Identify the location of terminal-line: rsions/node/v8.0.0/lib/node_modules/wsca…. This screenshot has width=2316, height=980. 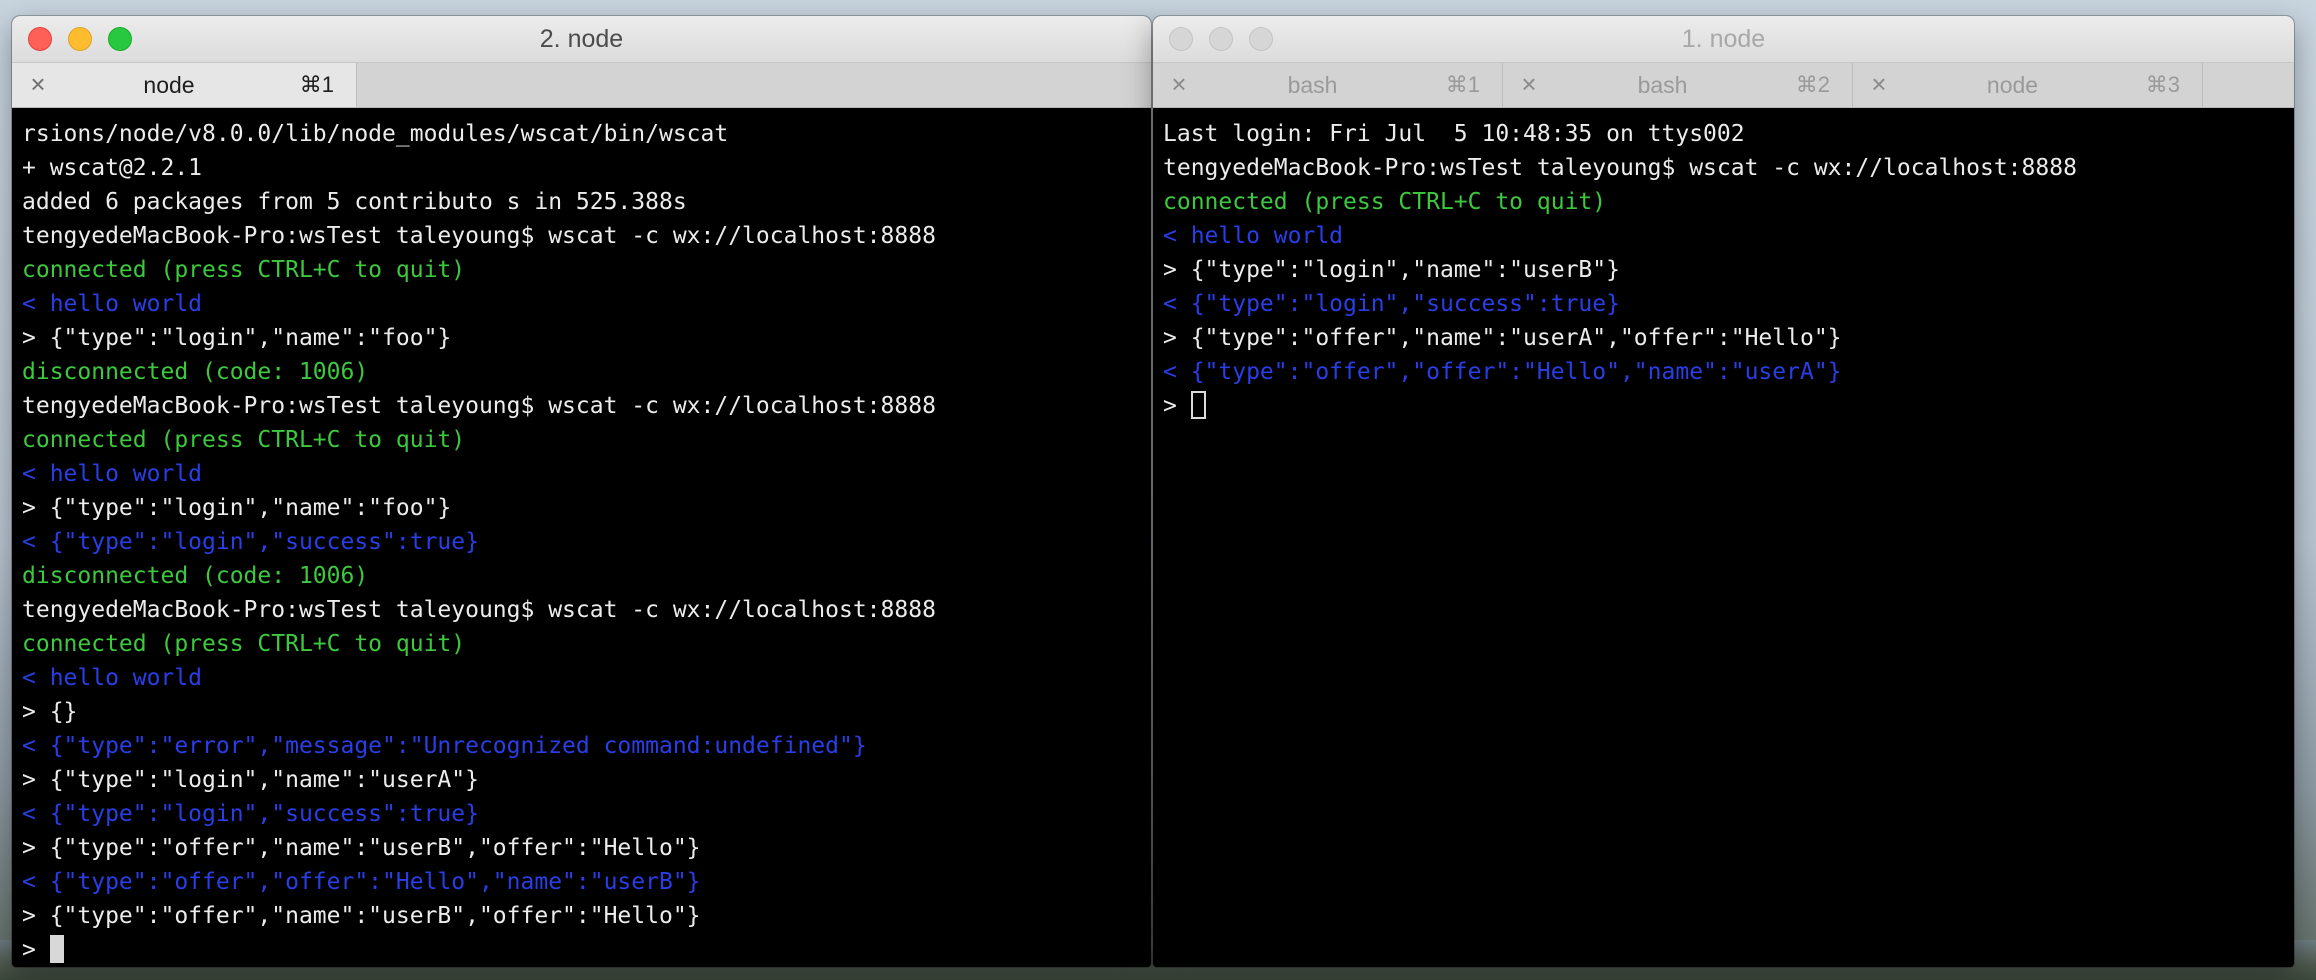
(375, 134).